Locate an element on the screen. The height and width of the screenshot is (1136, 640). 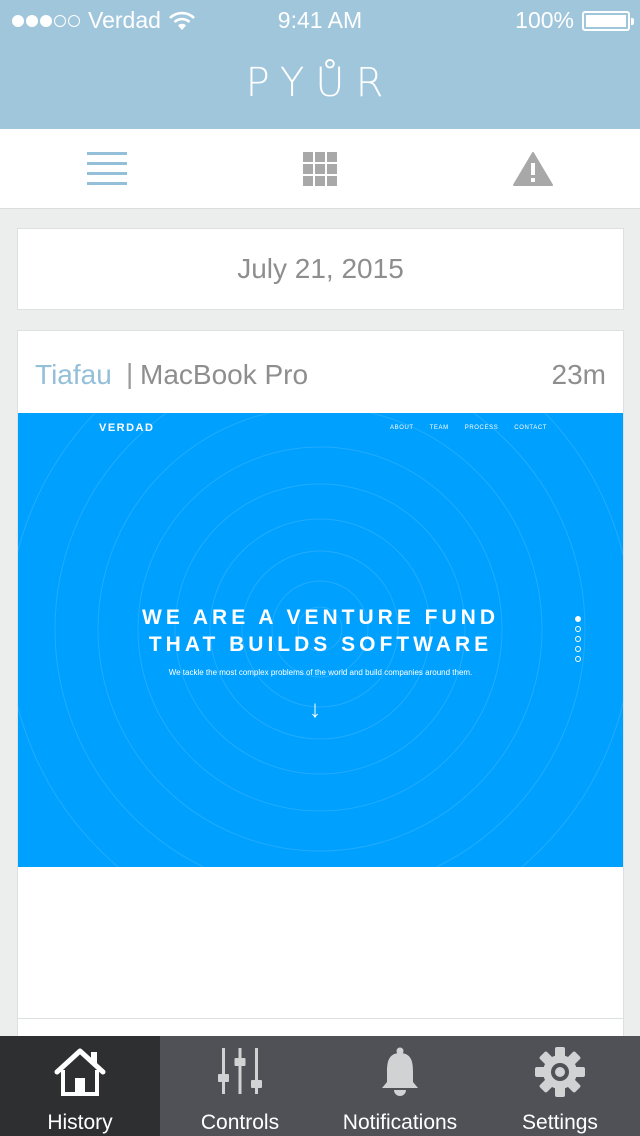
grid-view-button is located at coordinates (320, 169).